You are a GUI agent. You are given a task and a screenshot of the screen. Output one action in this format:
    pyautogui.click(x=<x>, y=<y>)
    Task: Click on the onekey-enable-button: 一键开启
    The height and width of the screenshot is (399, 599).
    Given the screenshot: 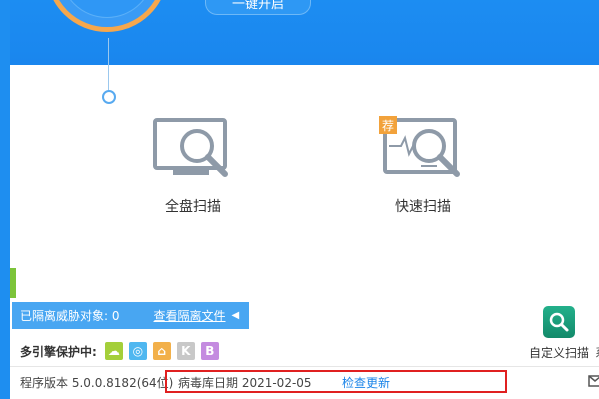 What is the action you would take?
    pyautogui.click(x=258, y=7)
    